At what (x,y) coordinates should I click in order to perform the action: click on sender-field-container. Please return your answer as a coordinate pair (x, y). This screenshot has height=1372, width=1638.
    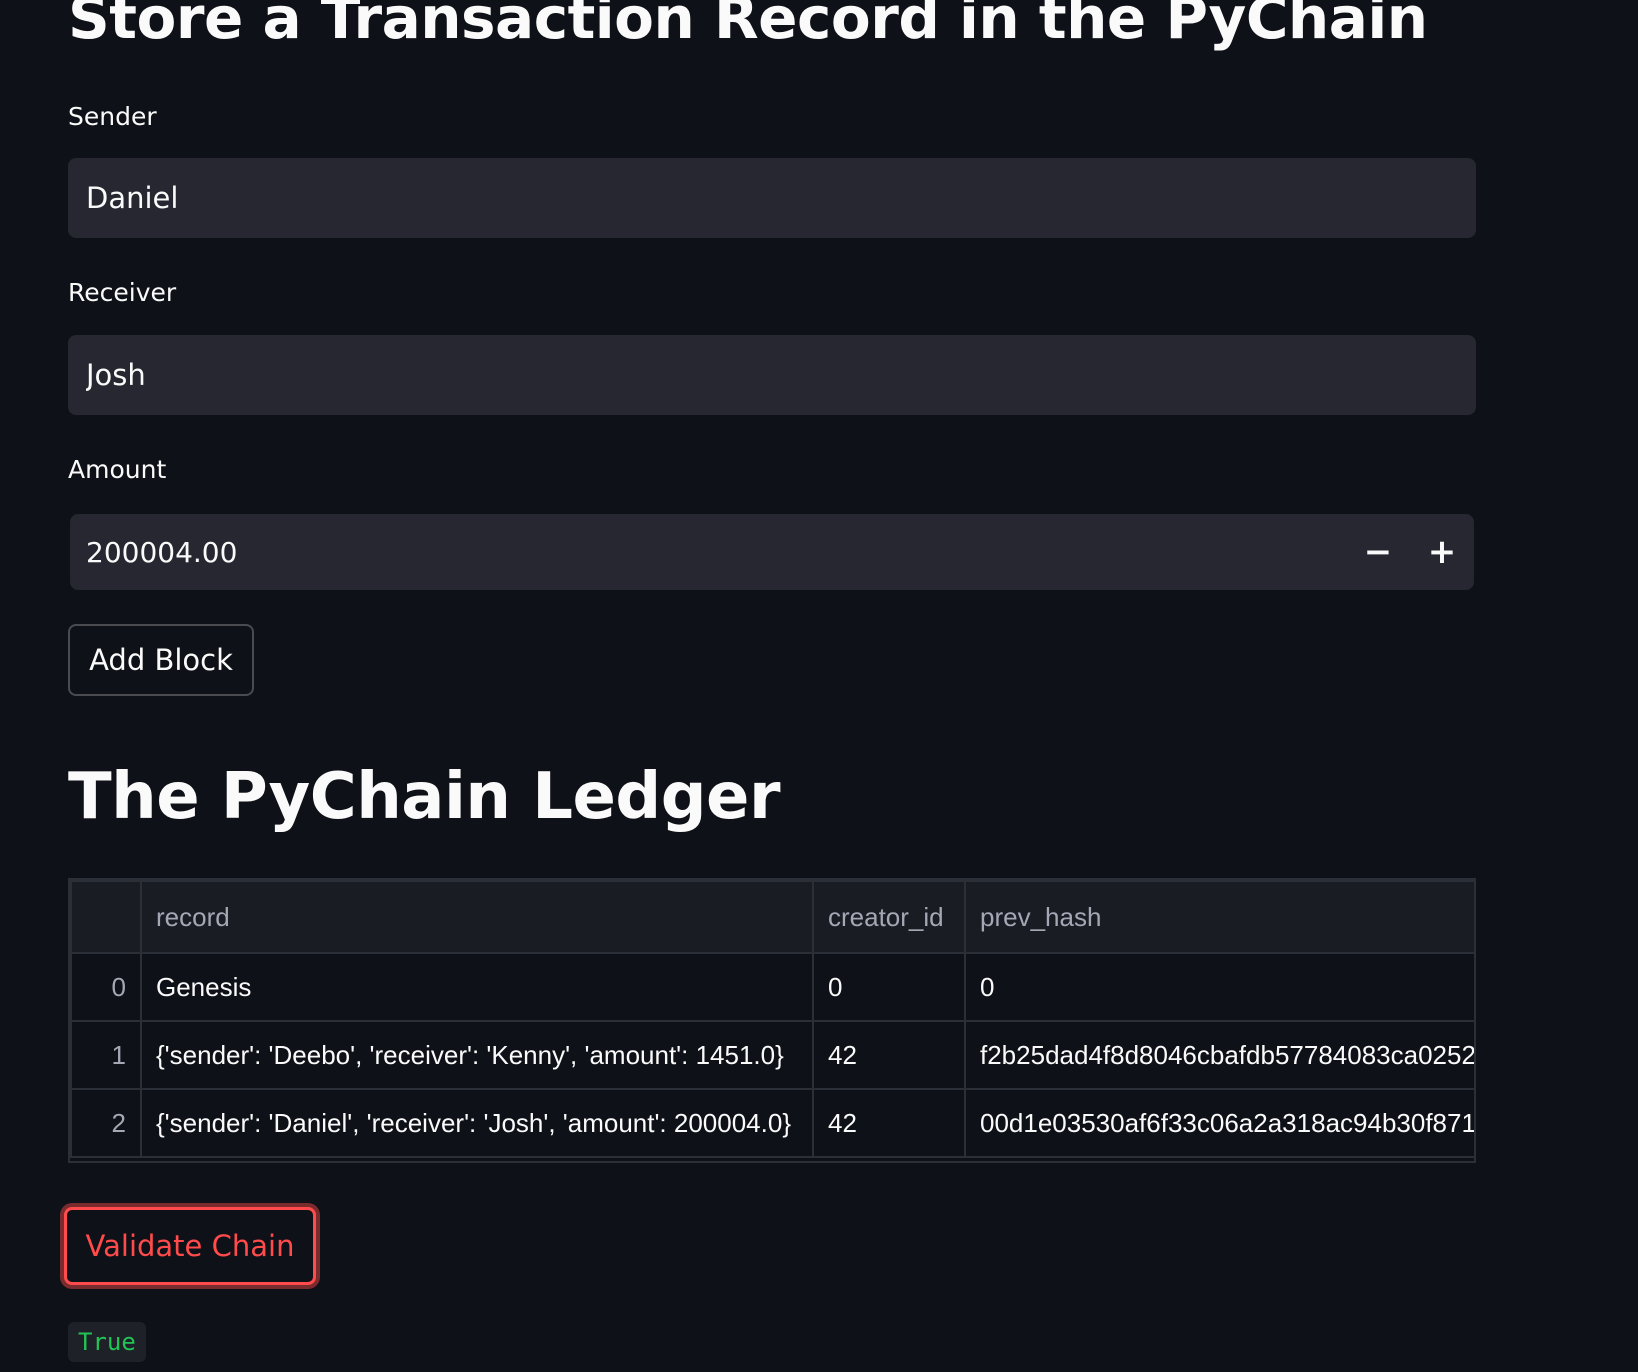
    Looking at the image, I should click on (772, 198).